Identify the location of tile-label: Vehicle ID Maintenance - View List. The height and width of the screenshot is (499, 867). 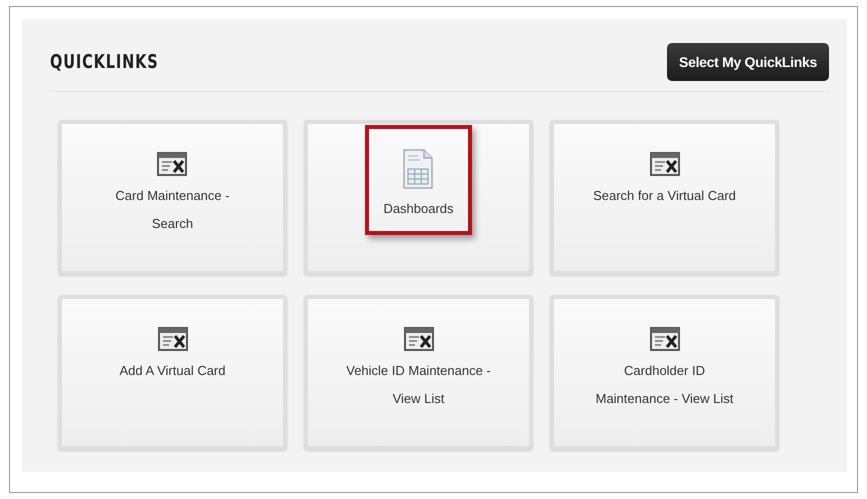
(418, 385).